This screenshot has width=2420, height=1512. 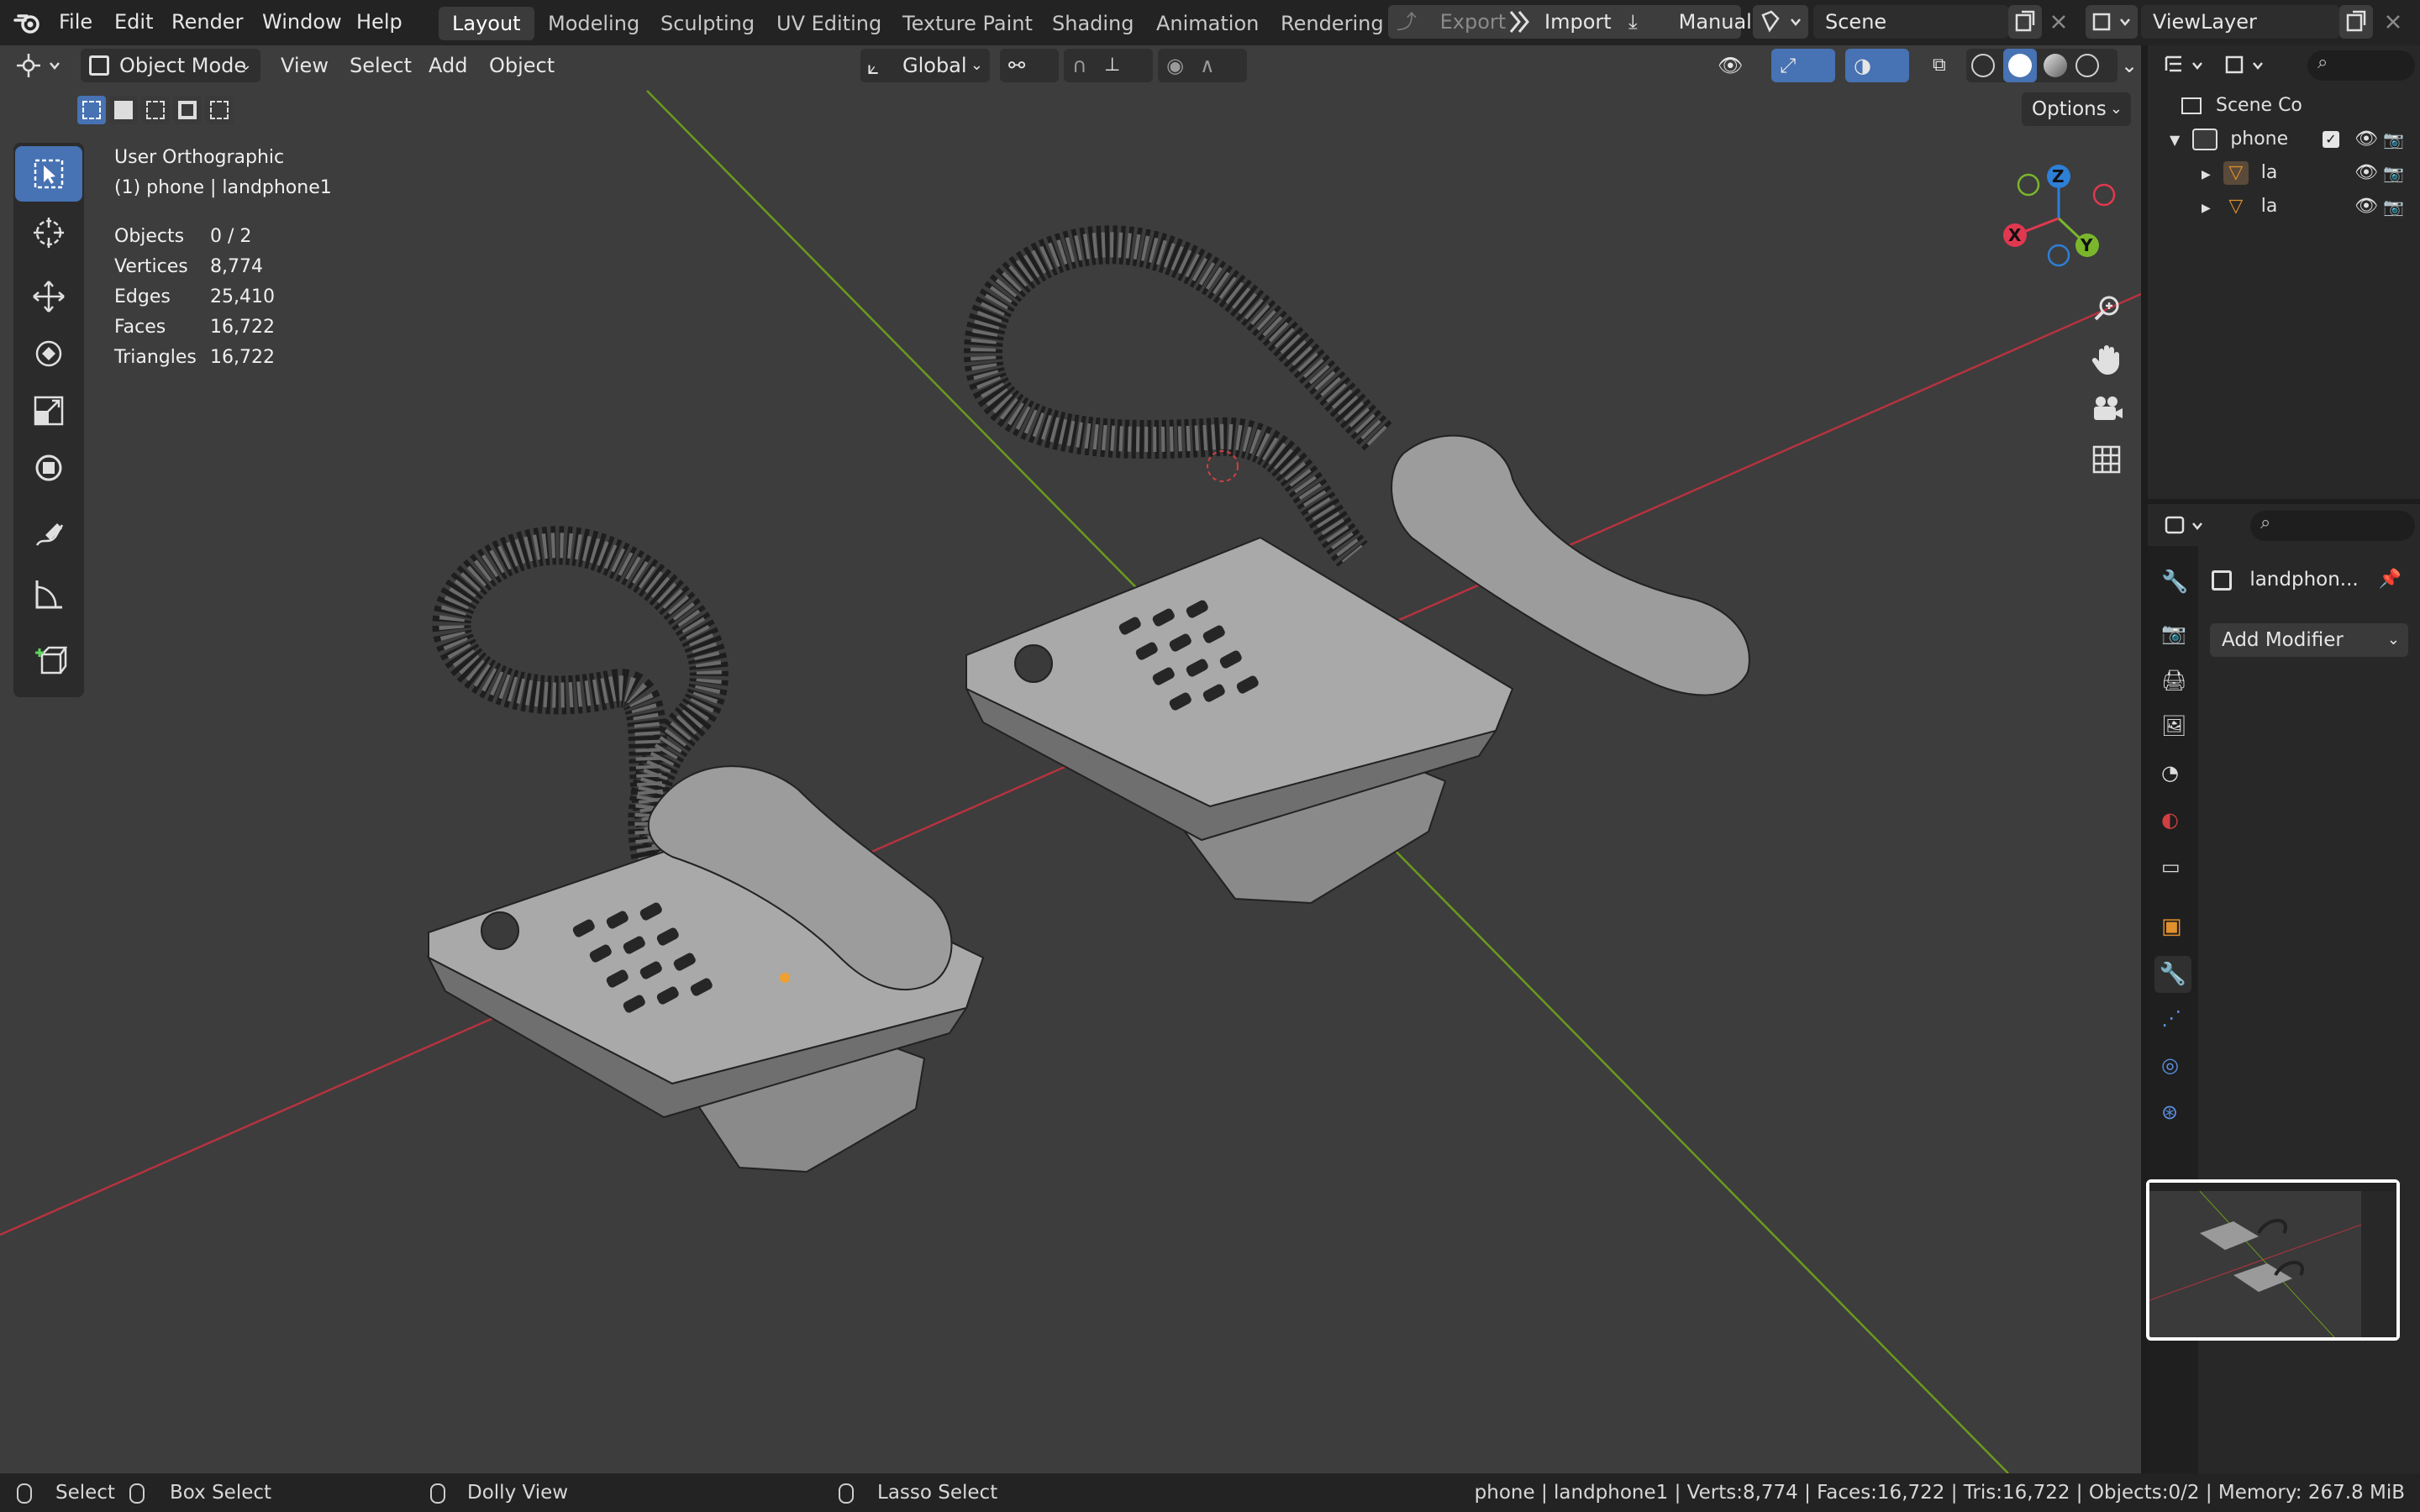 What do you see at coordinates (49, 468) in the screenshot?
I see `transform-tool` at bounding box center [49, 468].